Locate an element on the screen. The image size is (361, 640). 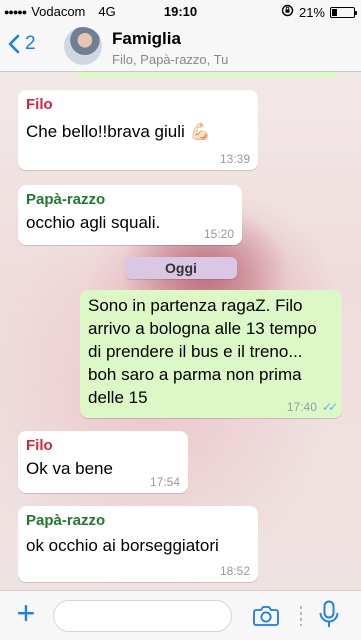
message-time: 17:54 is located at coordinates (164, 482).